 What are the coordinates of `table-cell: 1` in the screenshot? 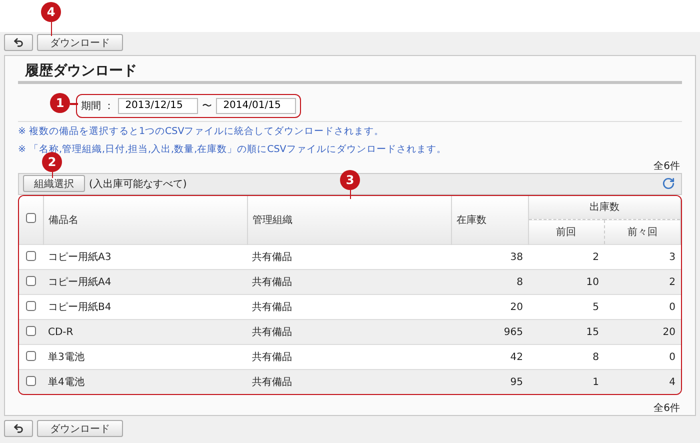 It's located at (566, 382).